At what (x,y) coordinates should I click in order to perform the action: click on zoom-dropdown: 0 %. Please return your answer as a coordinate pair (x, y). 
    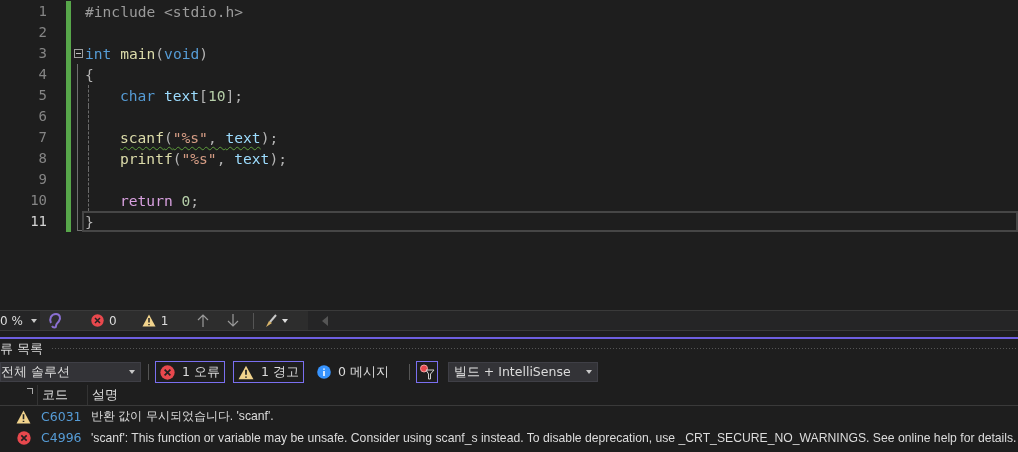
    Looking at the image, I should click on (20, 320).